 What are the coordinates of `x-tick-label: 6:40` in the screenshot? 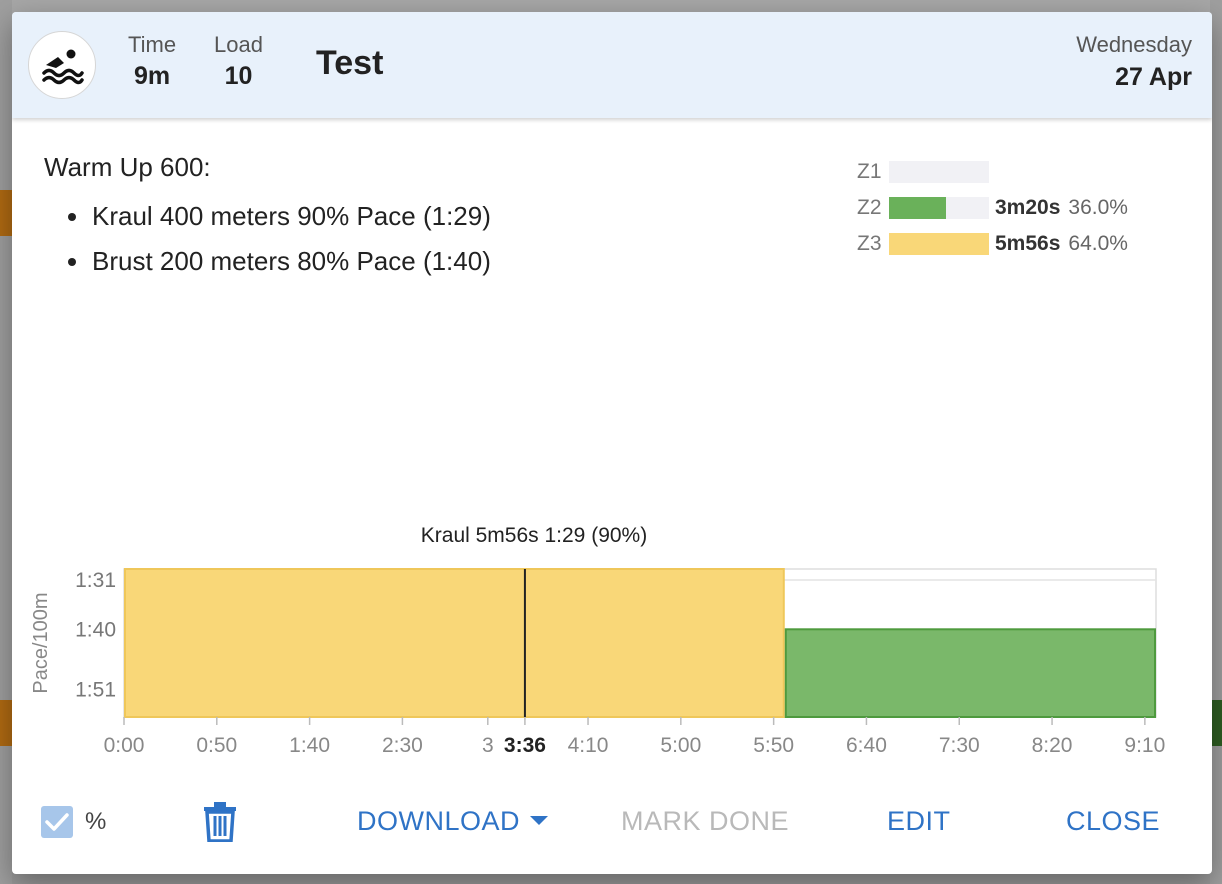 It's located at (866, 745).